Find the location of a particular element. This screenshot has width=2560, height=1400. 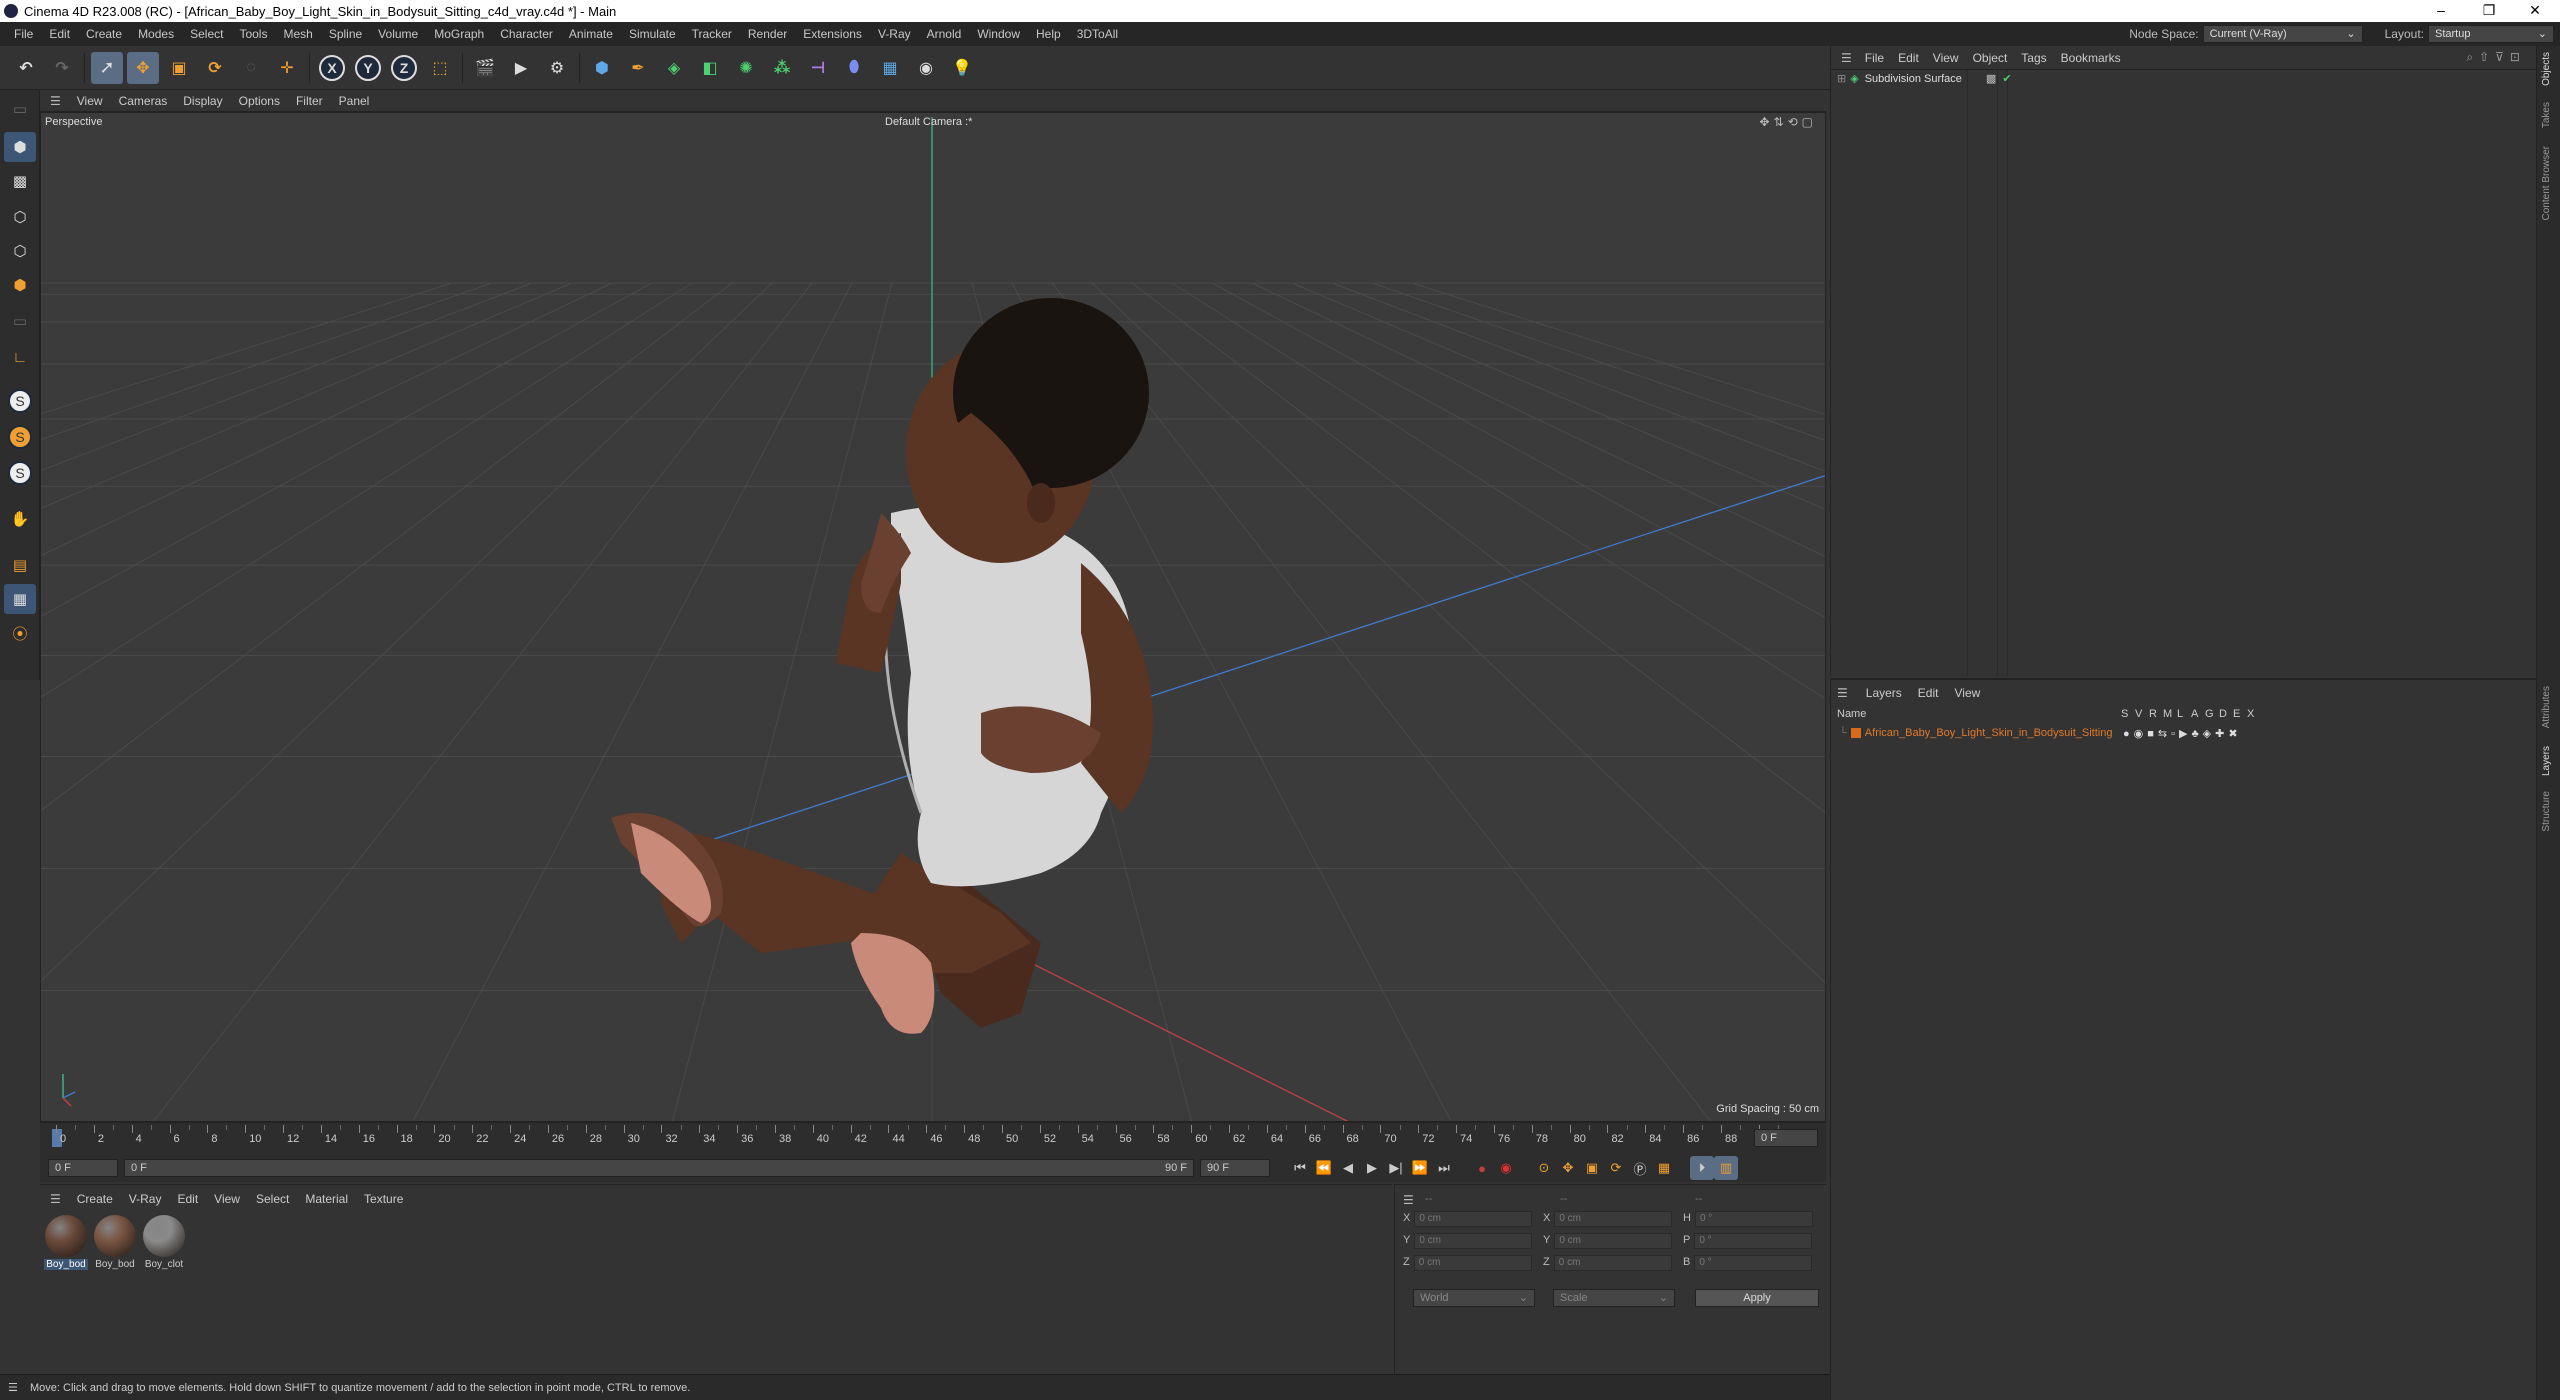

next-frame-icon: ▶| is located at coordinates (1396, 1168).